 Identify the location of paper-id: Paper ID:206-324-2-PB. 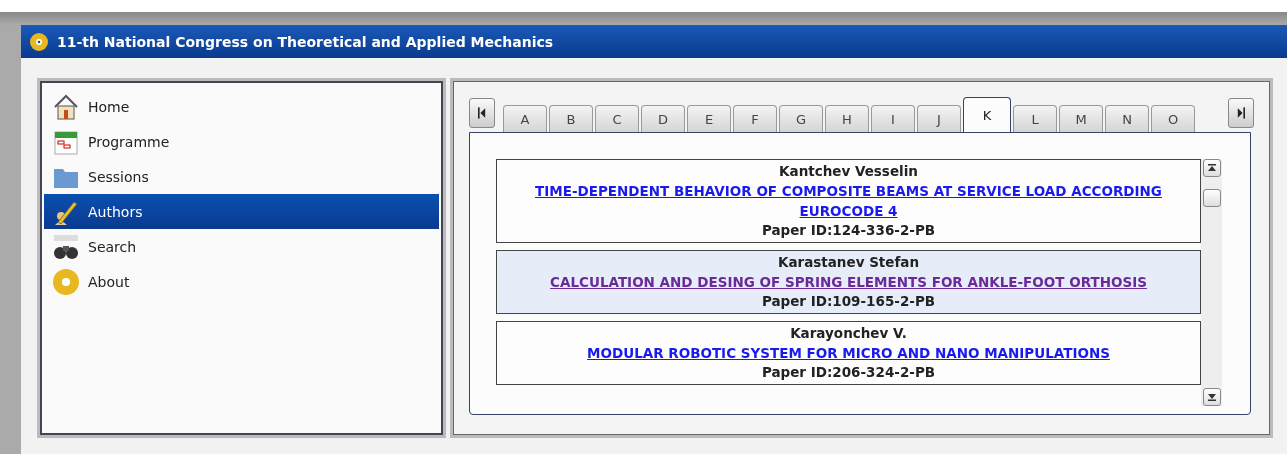
(848, 372).